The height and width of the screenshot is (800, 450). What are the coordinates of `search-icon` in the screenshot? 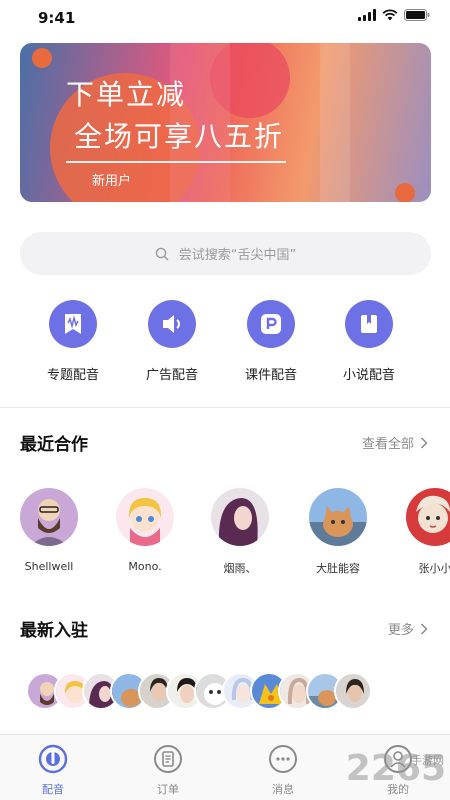 It's located at (162, 253).